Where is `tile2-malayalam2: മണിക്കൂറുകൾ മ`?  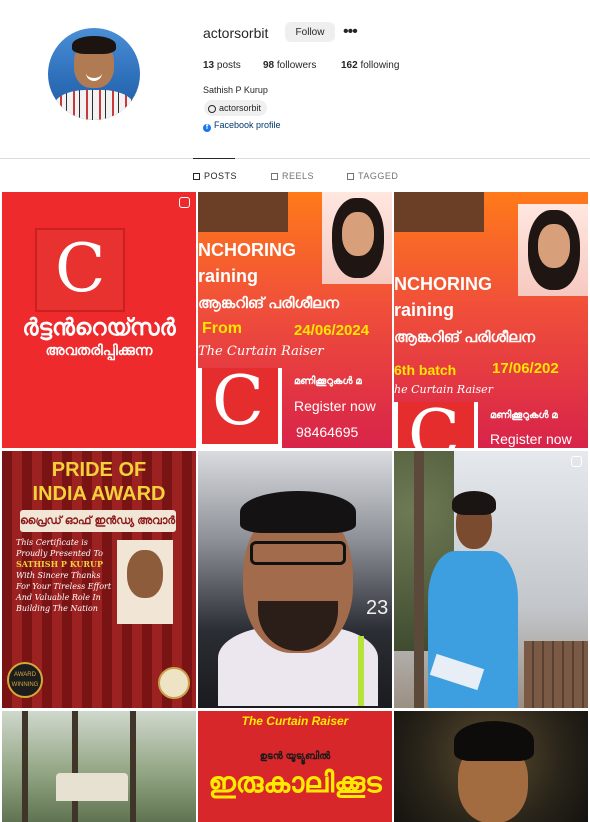
tile2-malayalam2: മണിക്കൂറുകൾ മ is located at coordinates (328, 381).